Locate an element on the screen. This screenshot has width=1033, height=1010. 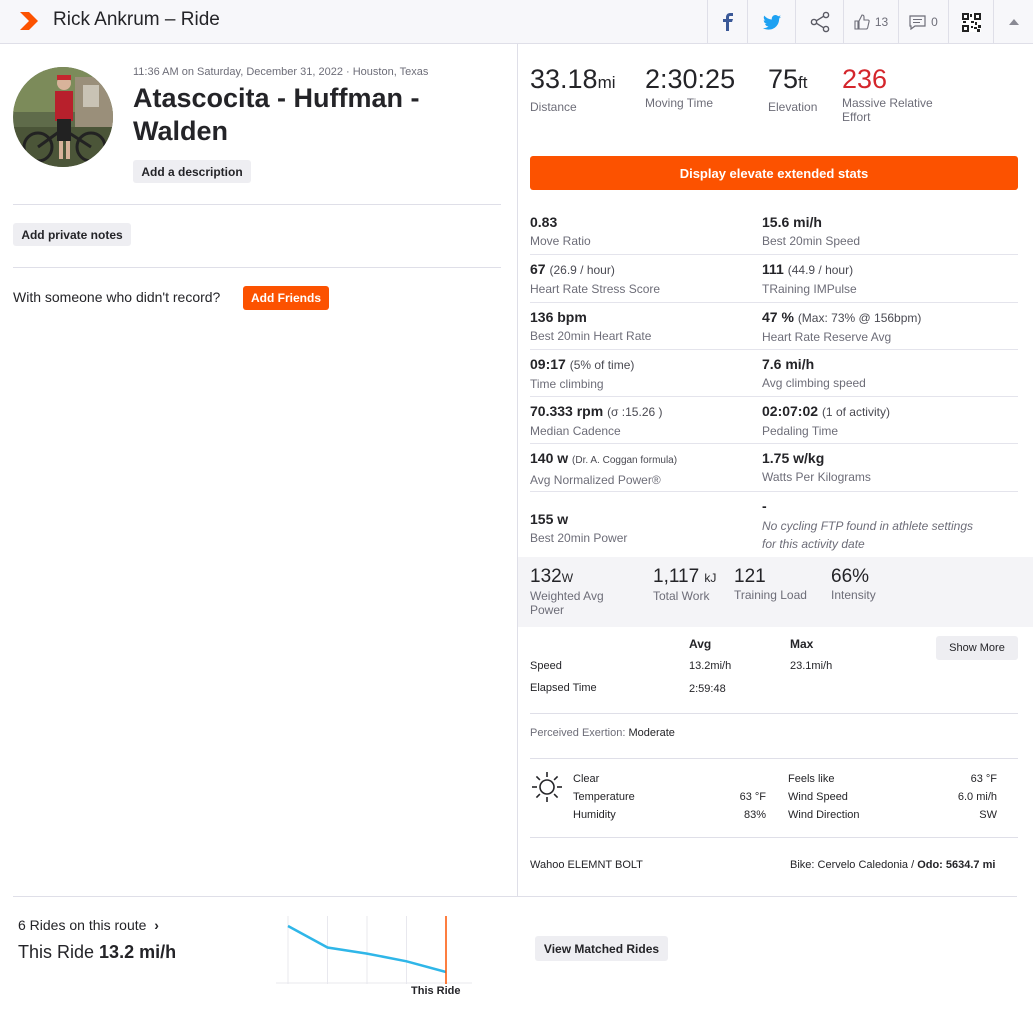
stat-value: 121 is located at coordinates (750, 576).